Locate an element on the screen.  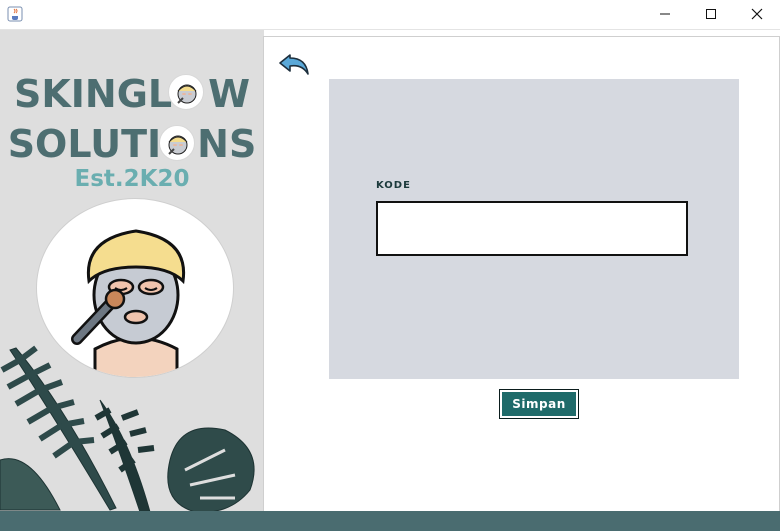
kode-input is located at coordinates (532, 228).